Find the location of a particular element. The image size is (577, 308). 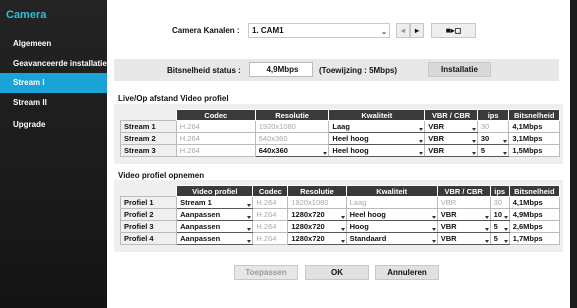

right-edge-bar is located at coordinates (573, 154).